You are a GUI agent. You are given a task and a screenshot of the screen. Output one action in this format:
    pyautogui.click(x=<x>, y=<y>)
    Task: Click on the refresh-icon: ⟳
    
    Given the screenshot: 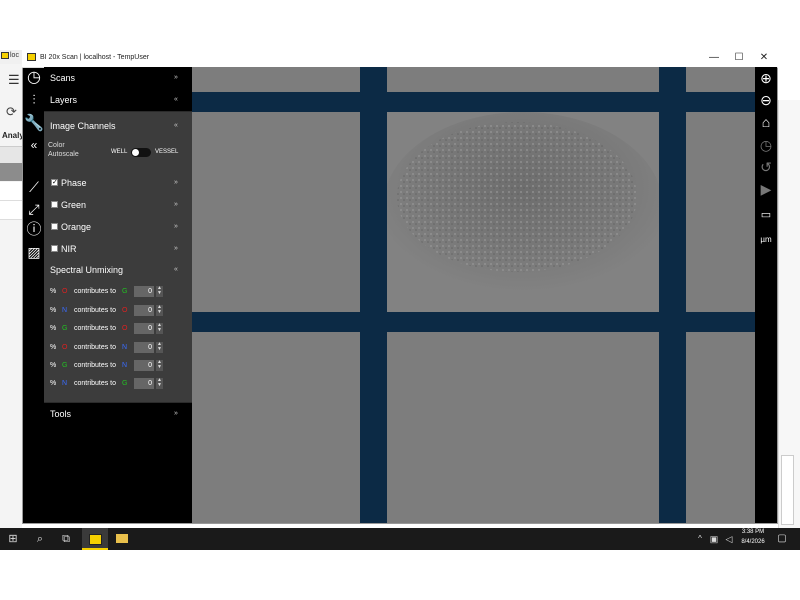 What is the action you would take?
    pyautogui.click(x=11, y=112)
    